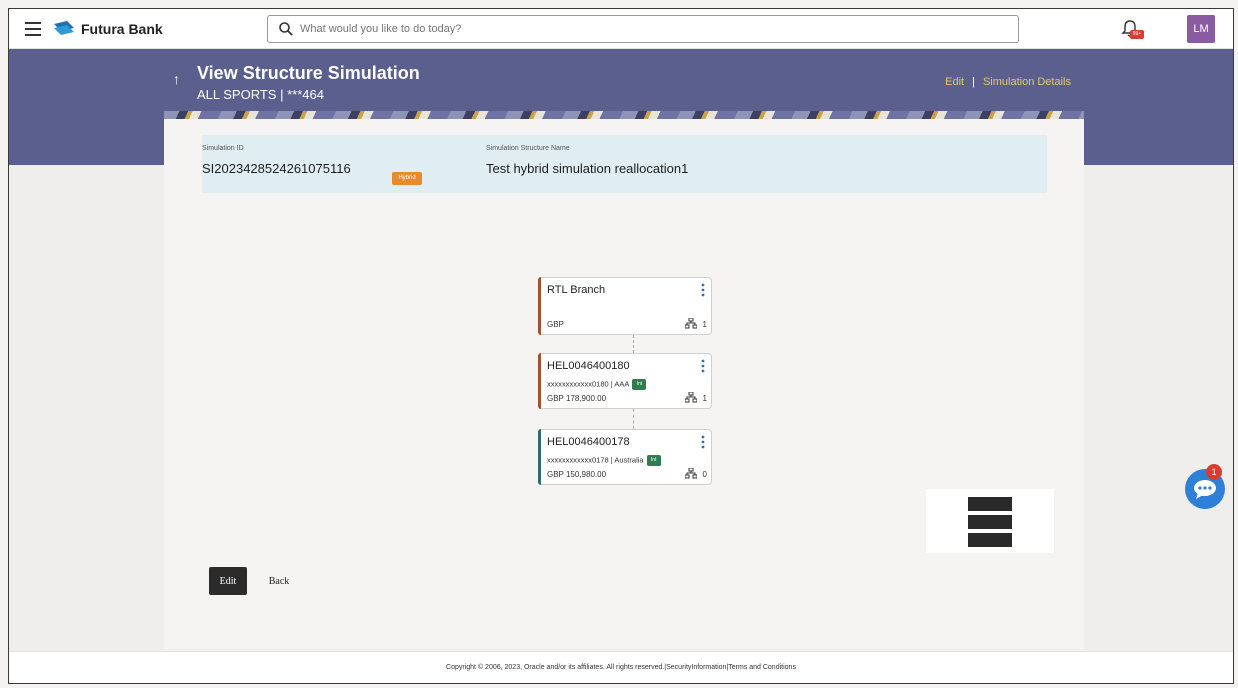 The image size is (1238, 688). I want to click on children-count: 0, so click(704, 474).